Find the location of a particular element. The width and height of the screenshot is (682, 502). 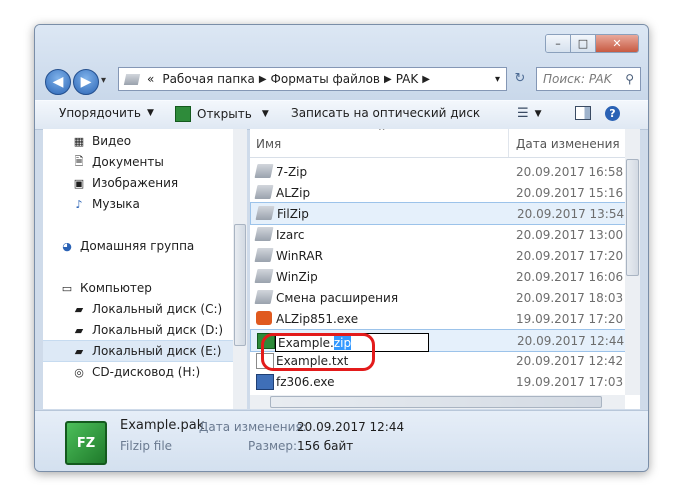

close-button: ✕ is located at coordinates (617, 43).